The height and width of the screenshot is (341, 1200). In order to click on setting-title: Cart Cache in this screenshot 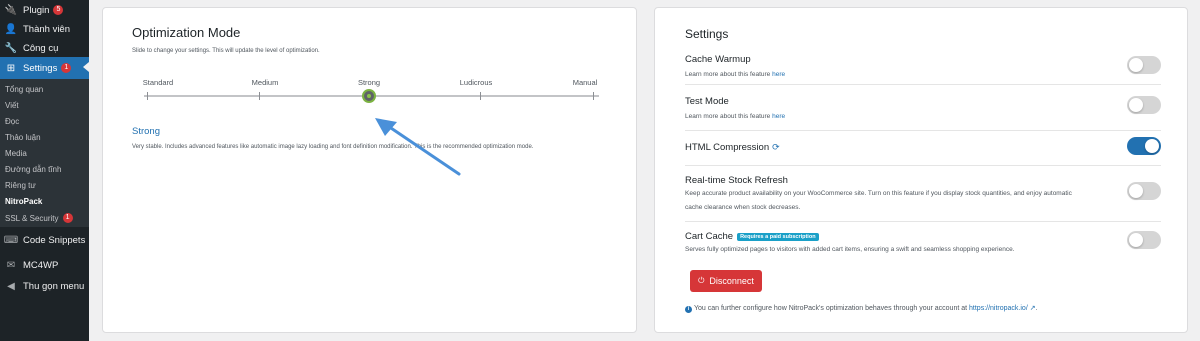, I will do `click(709, 236)`.